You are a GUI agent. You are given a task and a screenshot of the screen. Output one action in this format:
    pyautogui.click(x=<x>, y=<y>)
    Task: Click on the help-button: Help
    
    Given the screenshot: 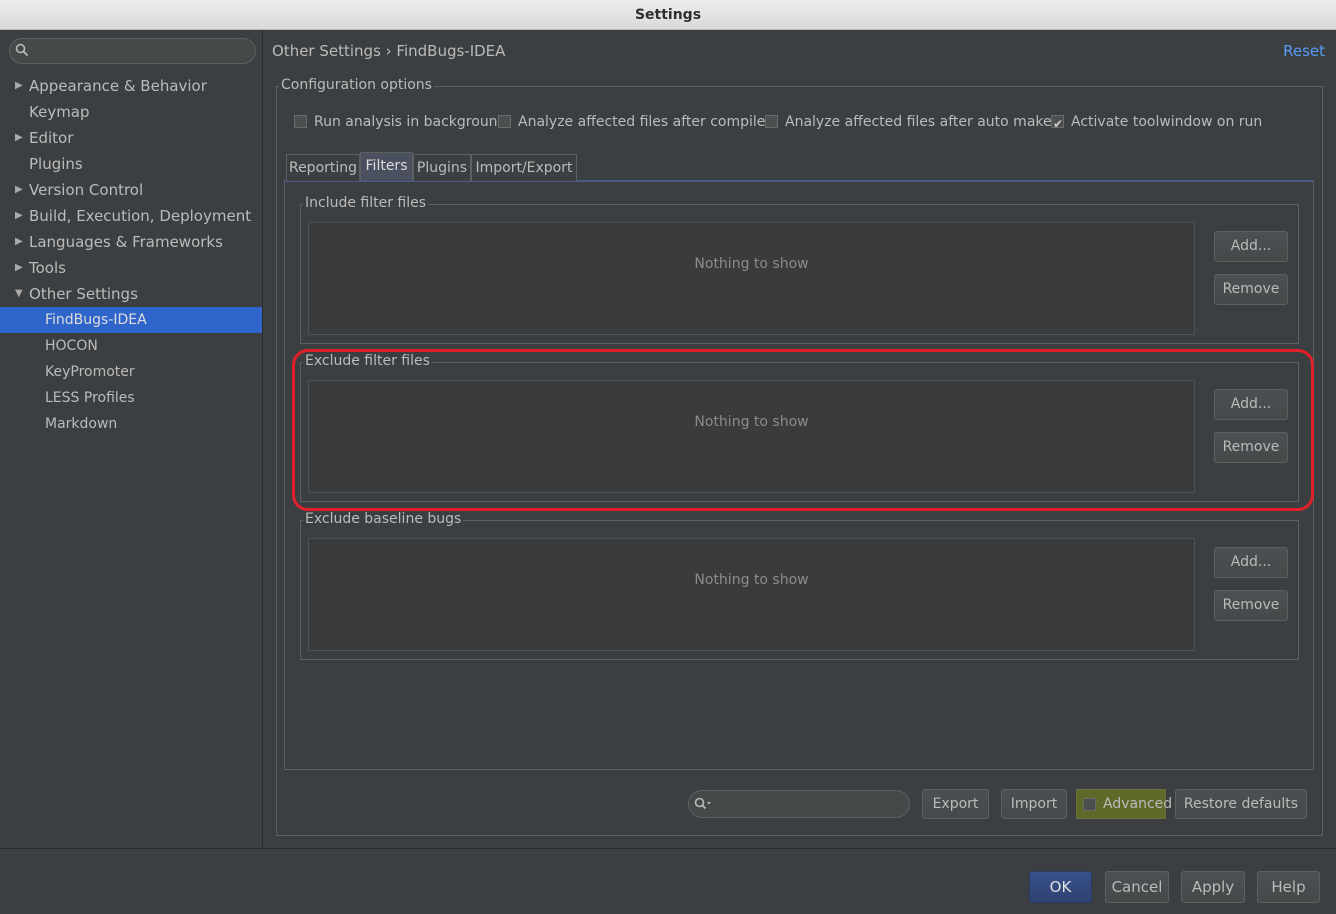 What is the action you would take?
    pyautogui.click(x=1288, y=887)
    